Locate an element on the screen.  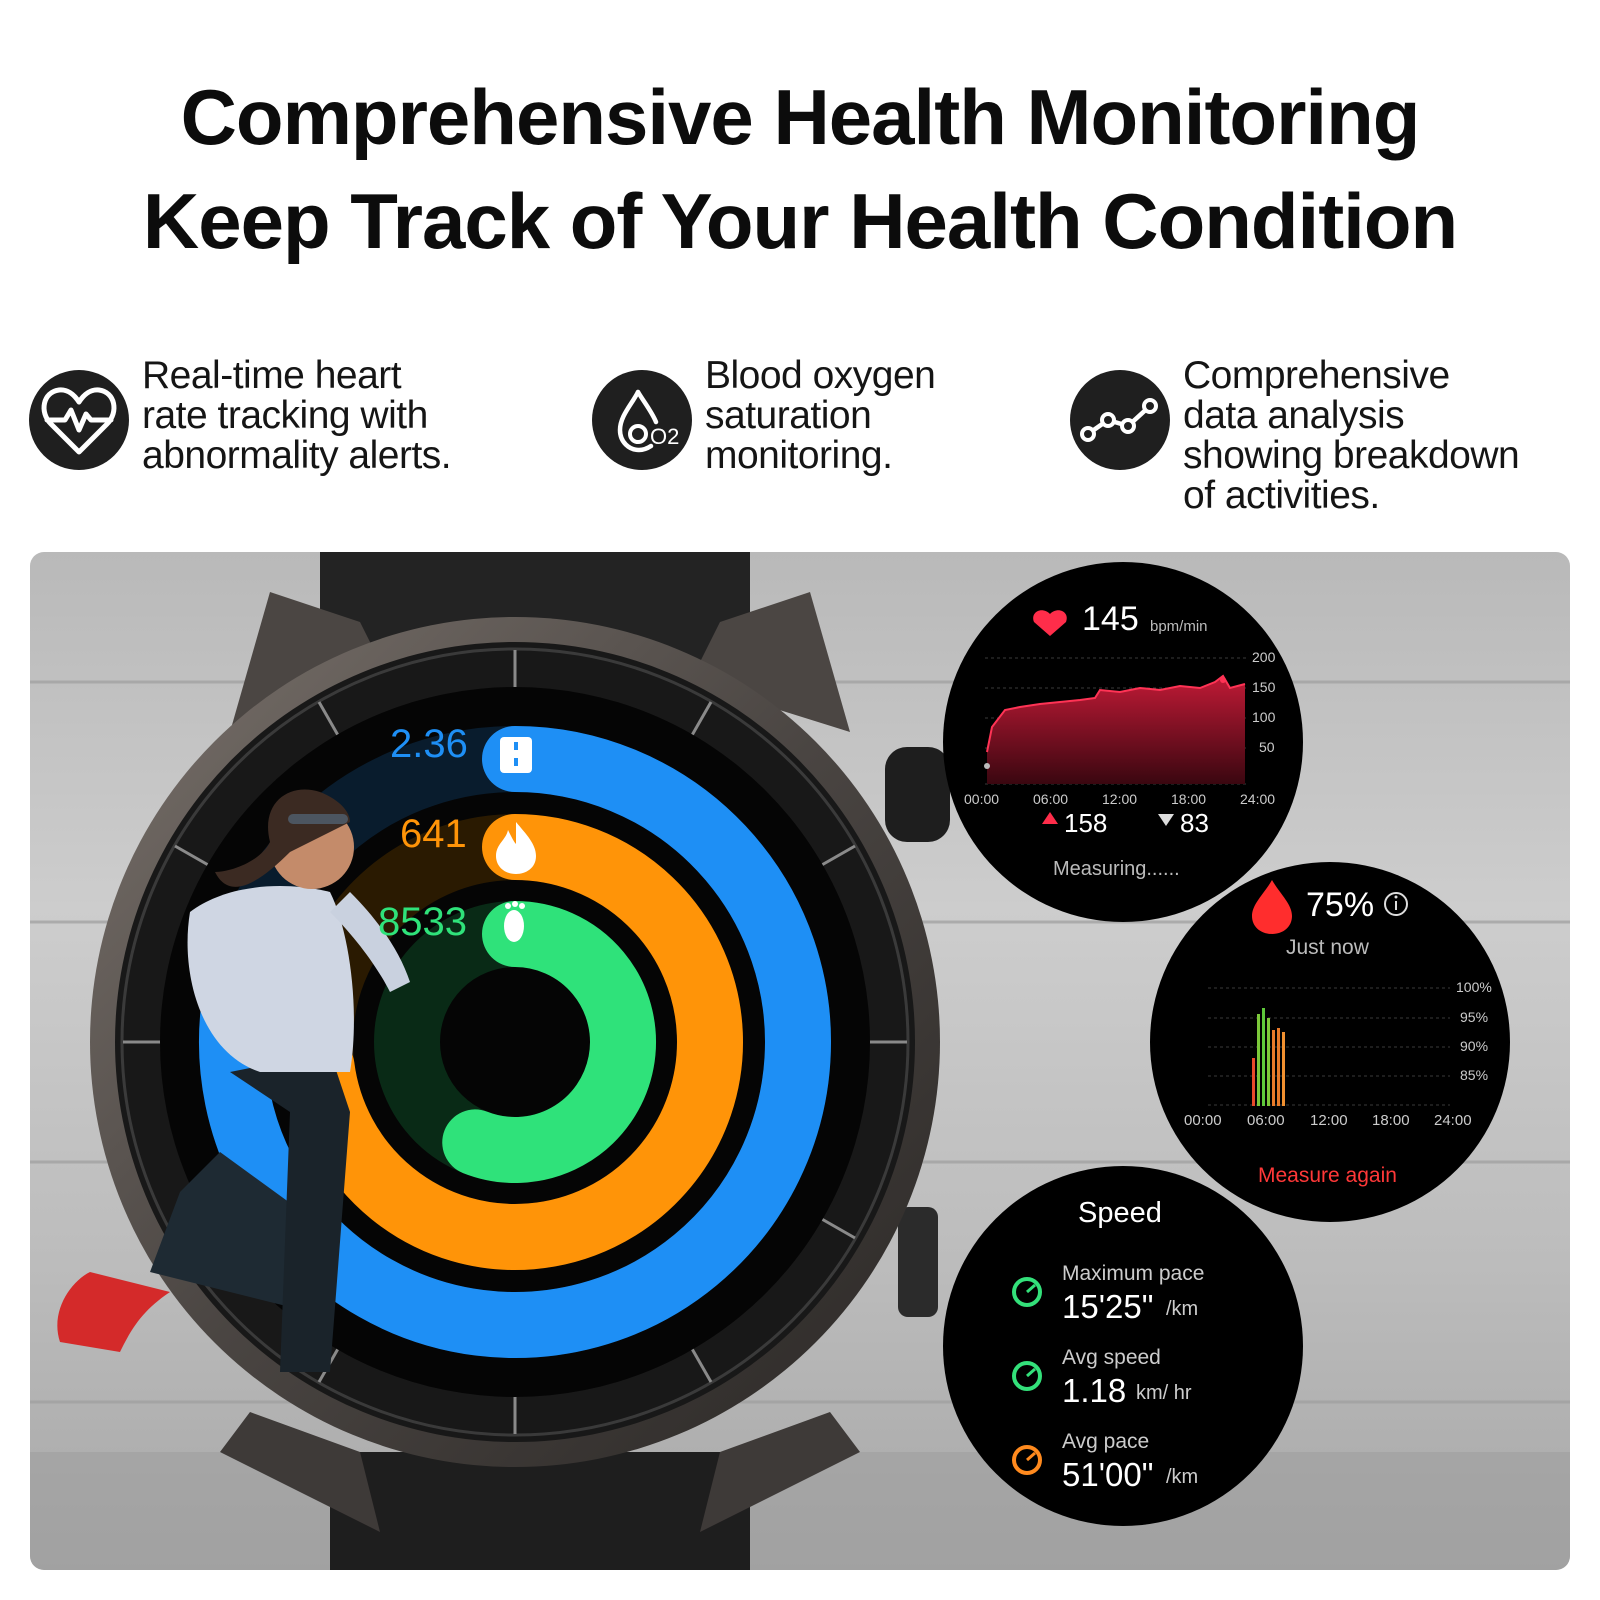
blood-oxygen-drop-icon: O2 is located at coordinates (642, 420).